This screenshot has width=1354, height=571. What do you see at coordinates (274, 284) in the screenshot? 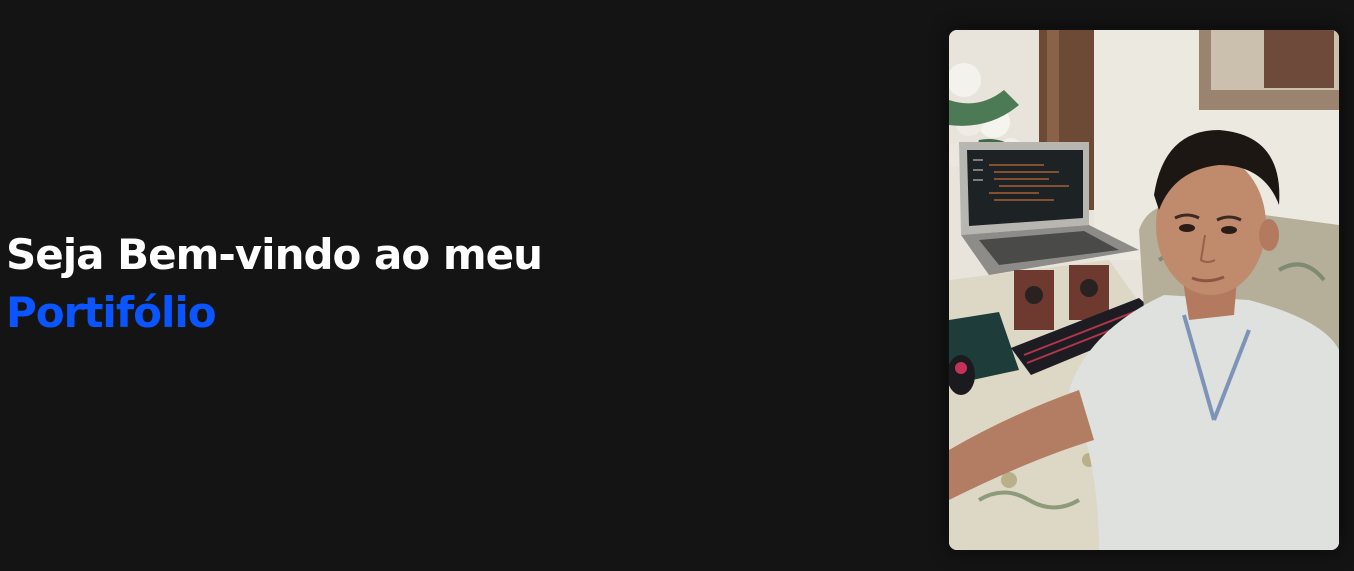
I see `hero-text-block: Seja Bem-vindo ao meu Portifólio` at bounding box center [274, 284].